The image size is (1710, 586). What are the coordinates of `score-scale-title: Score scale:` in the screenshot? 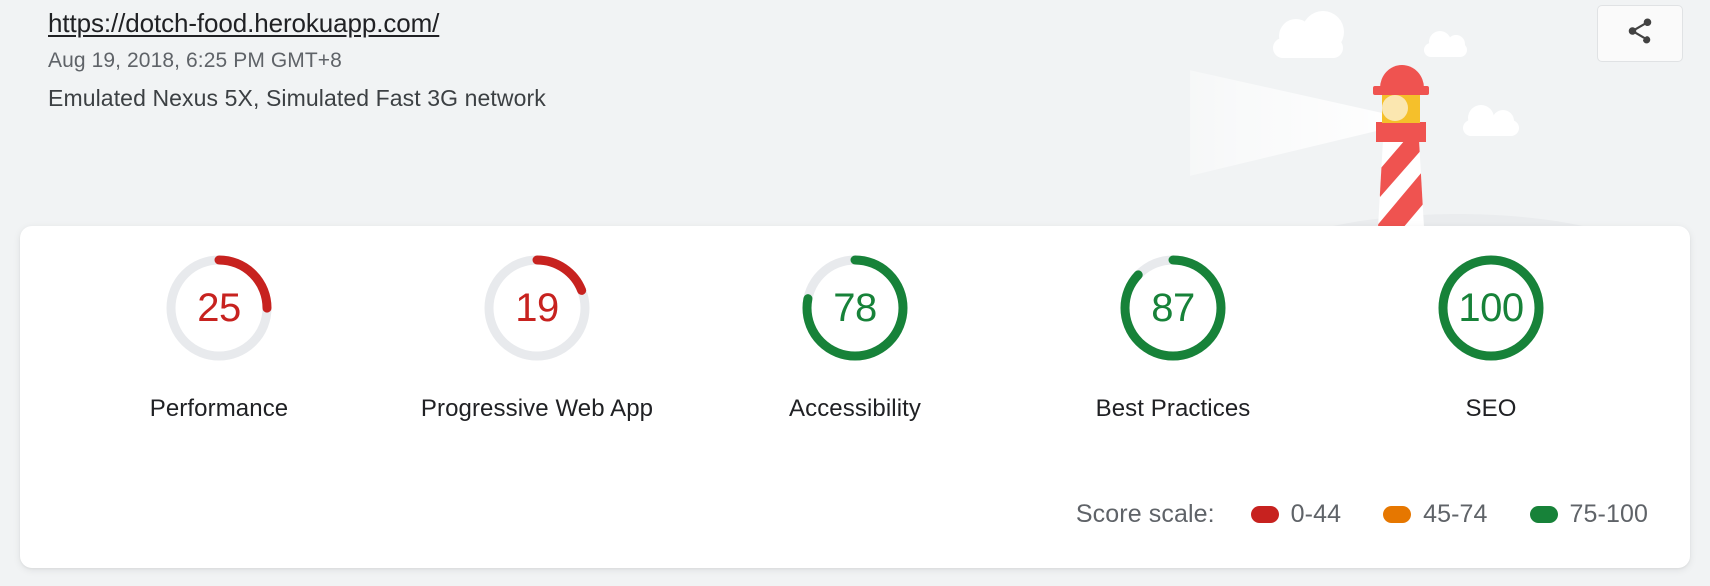 It's located at (1145, 513).